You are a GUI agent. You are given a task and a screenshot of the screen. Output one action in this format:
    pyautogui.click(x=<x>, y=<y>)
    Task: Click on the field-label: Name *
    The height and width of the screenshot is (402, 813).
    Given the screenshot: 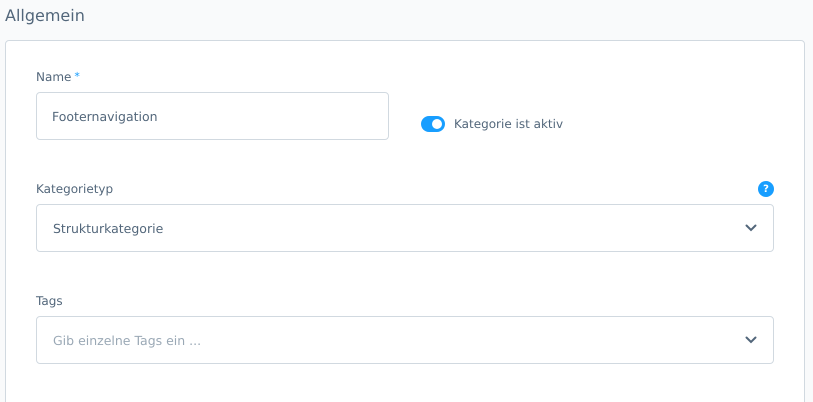 What is the action you would take?
    pyautogui.click(x=58, y=77)
    